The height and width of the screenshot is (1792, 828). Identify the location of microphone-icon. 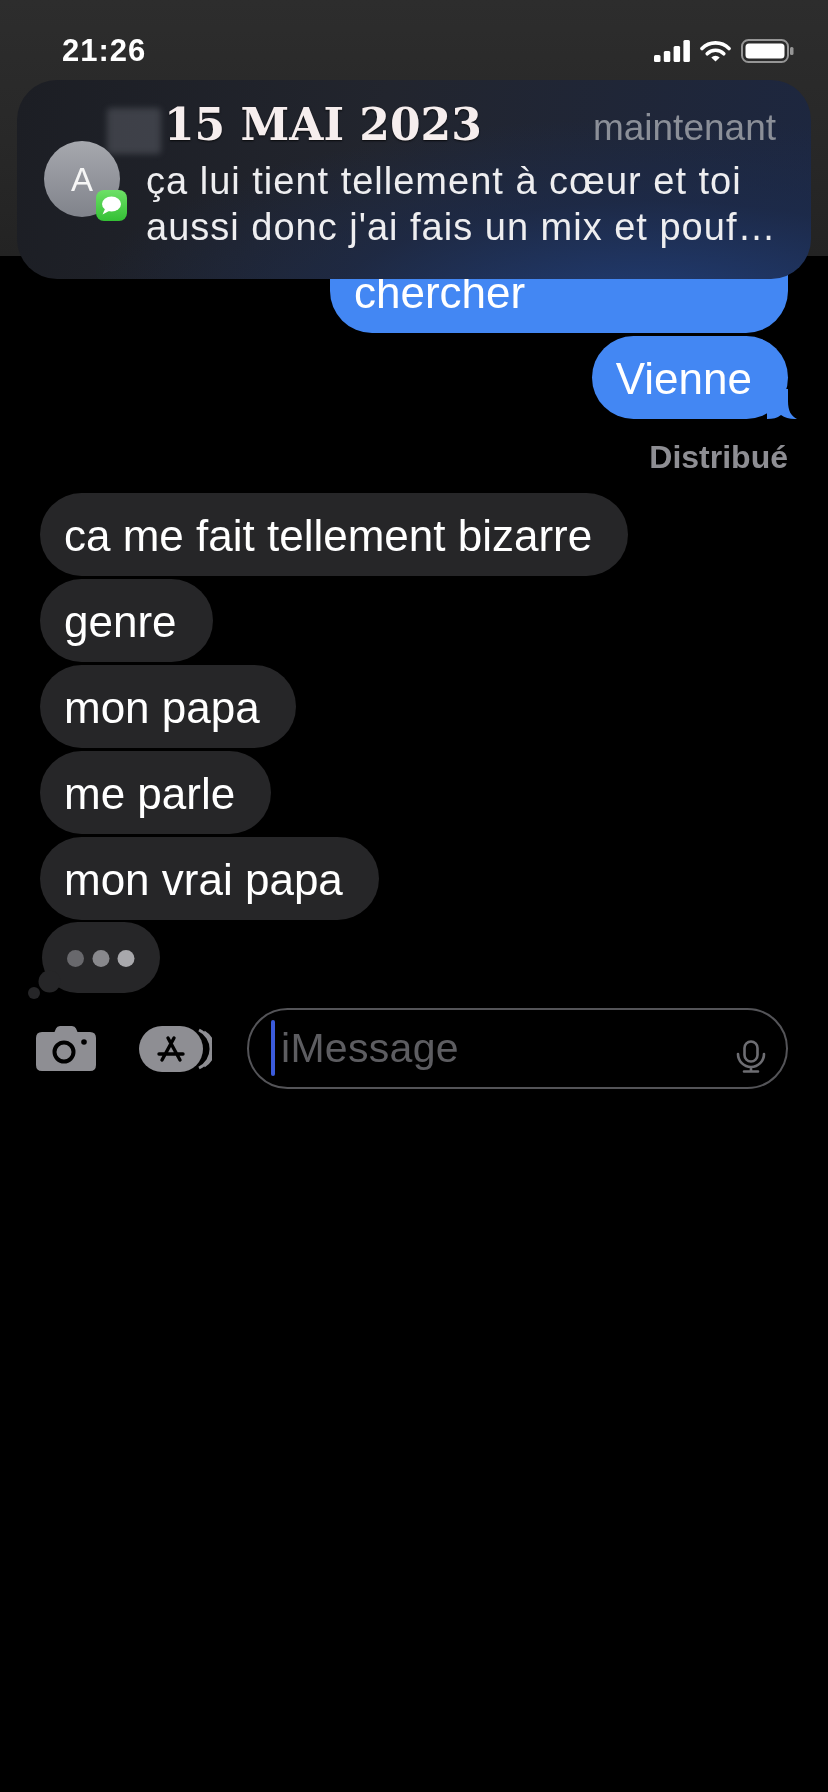
(751, 1056).